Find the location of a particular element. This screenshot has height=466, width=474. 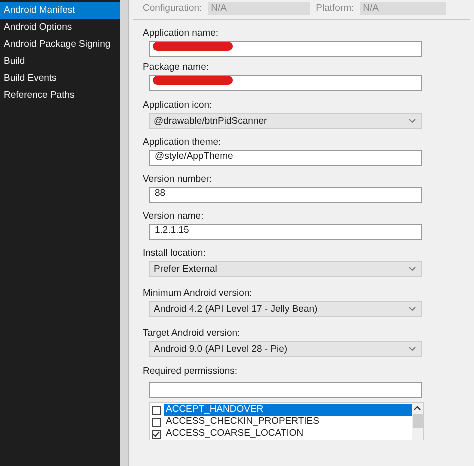

input-field: 1.2.1.15 is located at coordinates (285, 232).